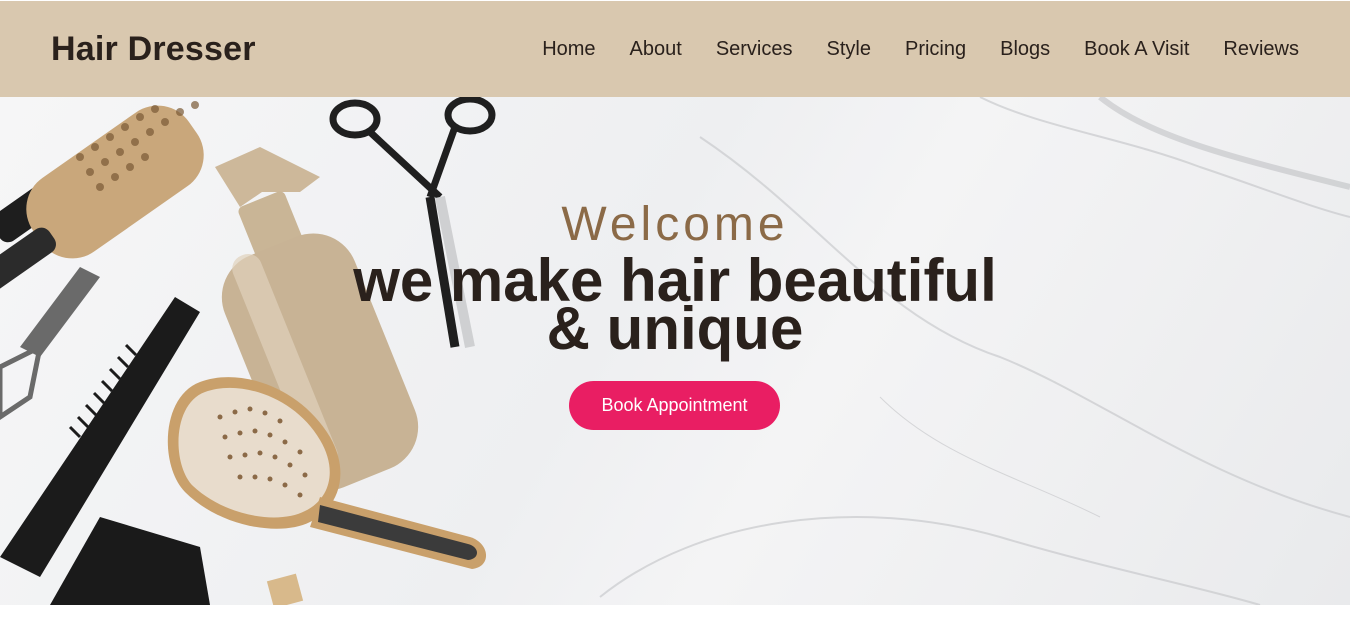 The image size is (1358, 618). I want to click on nav-reviews: Reviews, so click(1261, 49).